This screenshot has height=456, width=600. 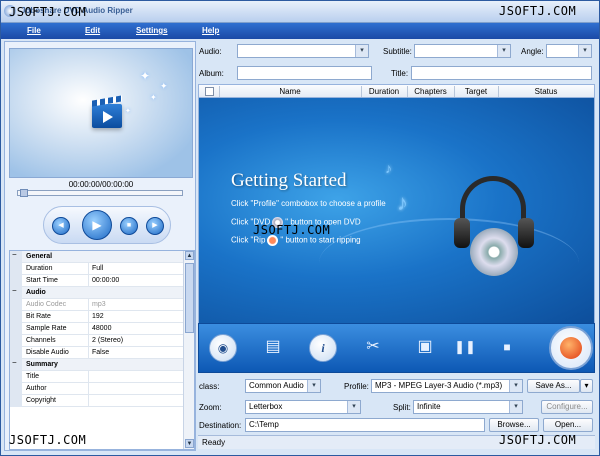 I want to click on previous-button: ◀, so click(x=61, y=226).